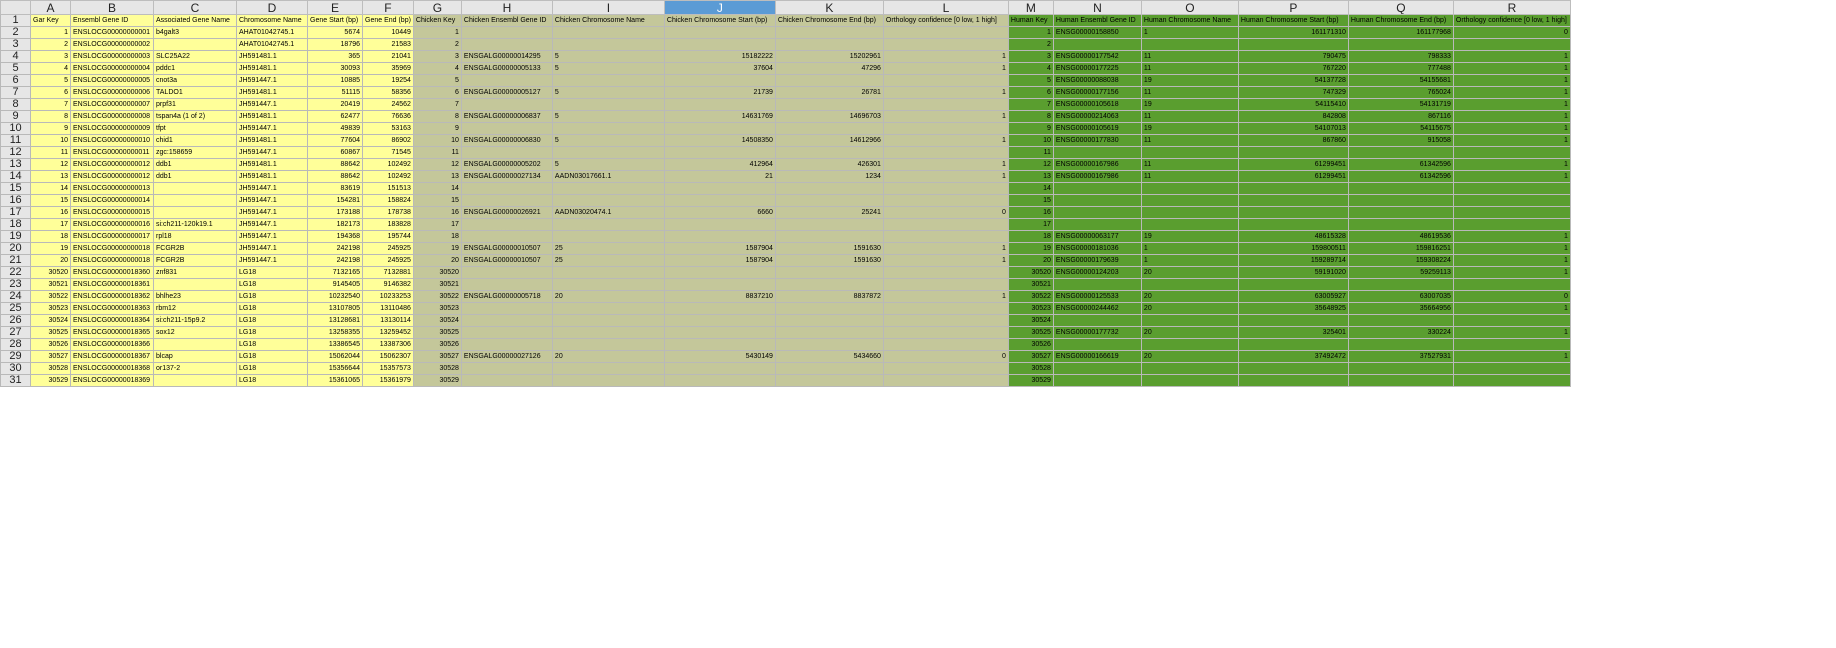  Describe the element at coordinates (506, 140) in the screenshot. I see `cell: ENSGALG00000006830` at that location.